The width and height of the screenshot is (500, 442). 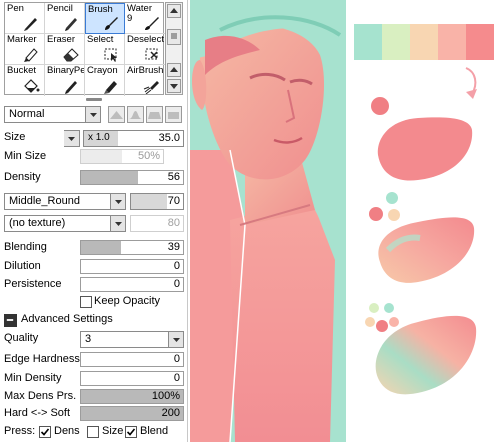 I want to click on shape-soft-icon, so click(x=135, y=115).